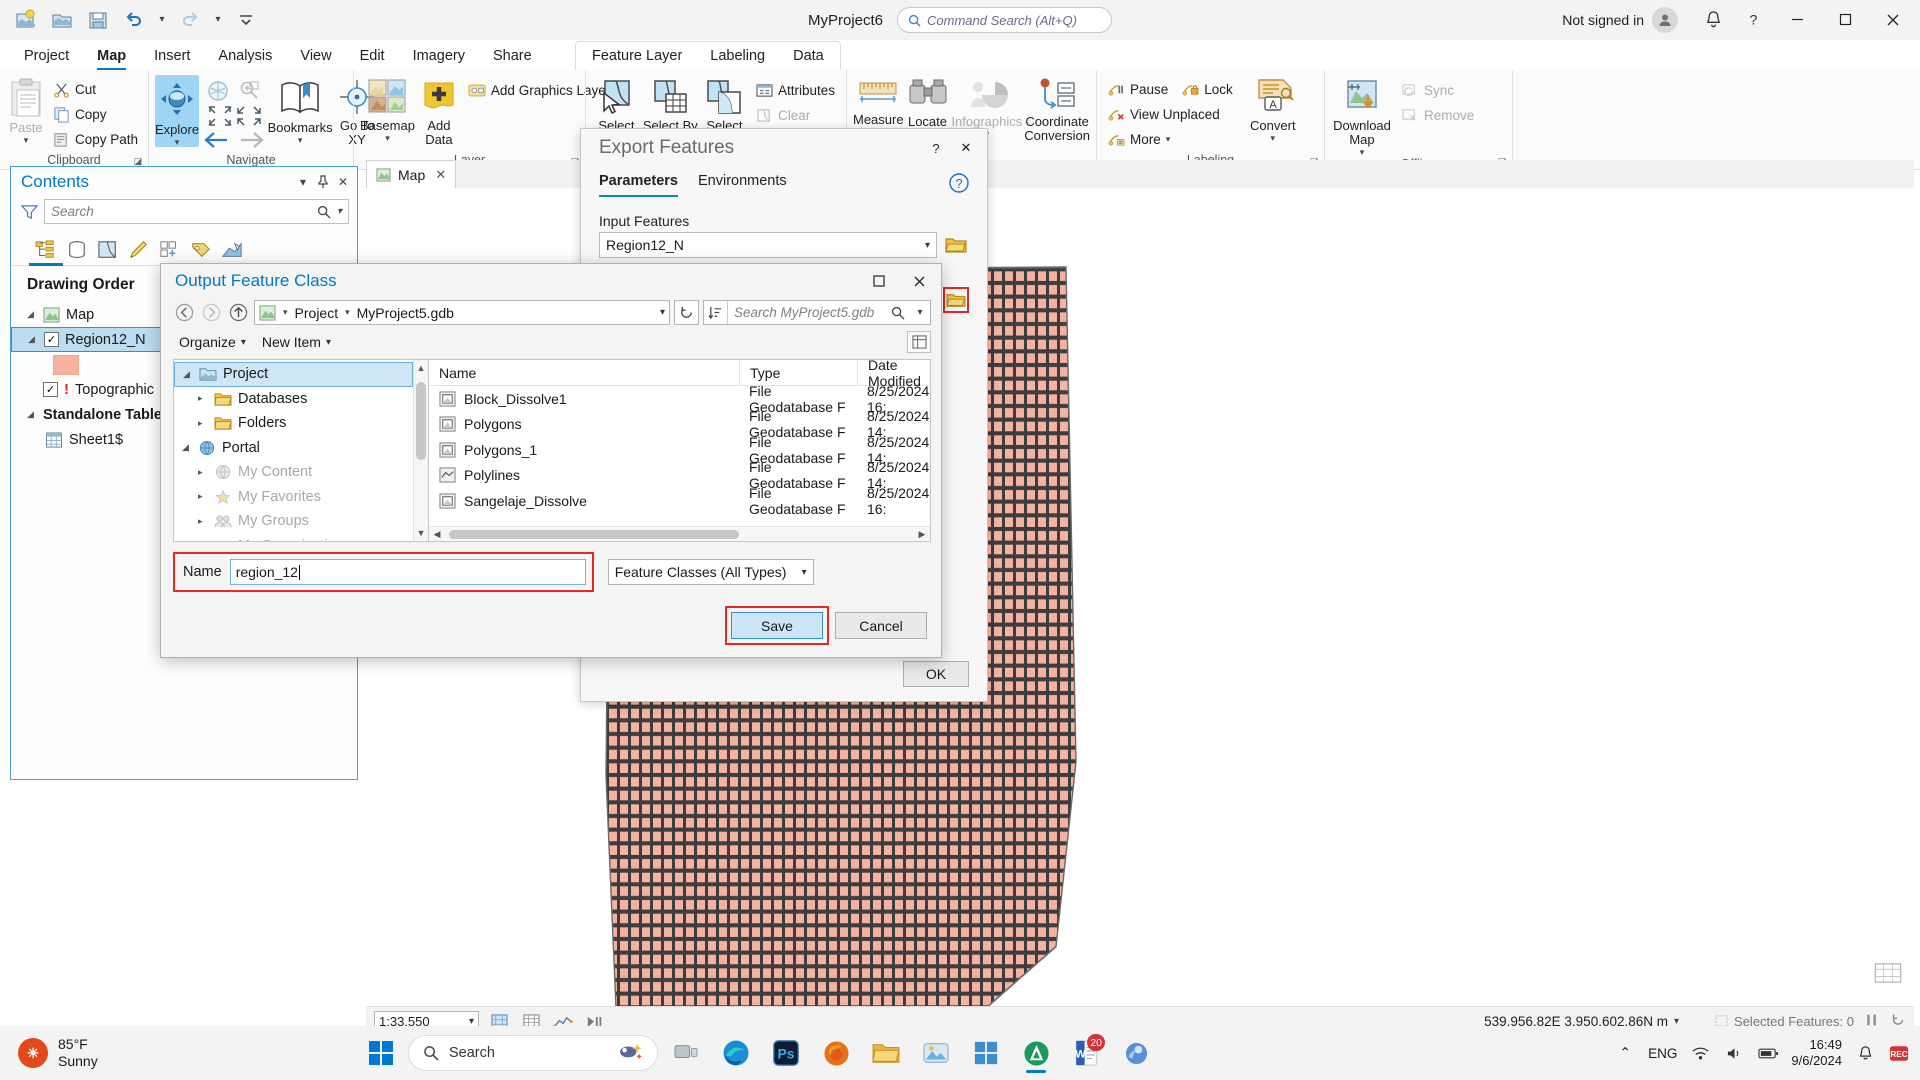  Describe the element at coordinates (1136, 1053) in the screenshot. I see `teams-icon` at that location.